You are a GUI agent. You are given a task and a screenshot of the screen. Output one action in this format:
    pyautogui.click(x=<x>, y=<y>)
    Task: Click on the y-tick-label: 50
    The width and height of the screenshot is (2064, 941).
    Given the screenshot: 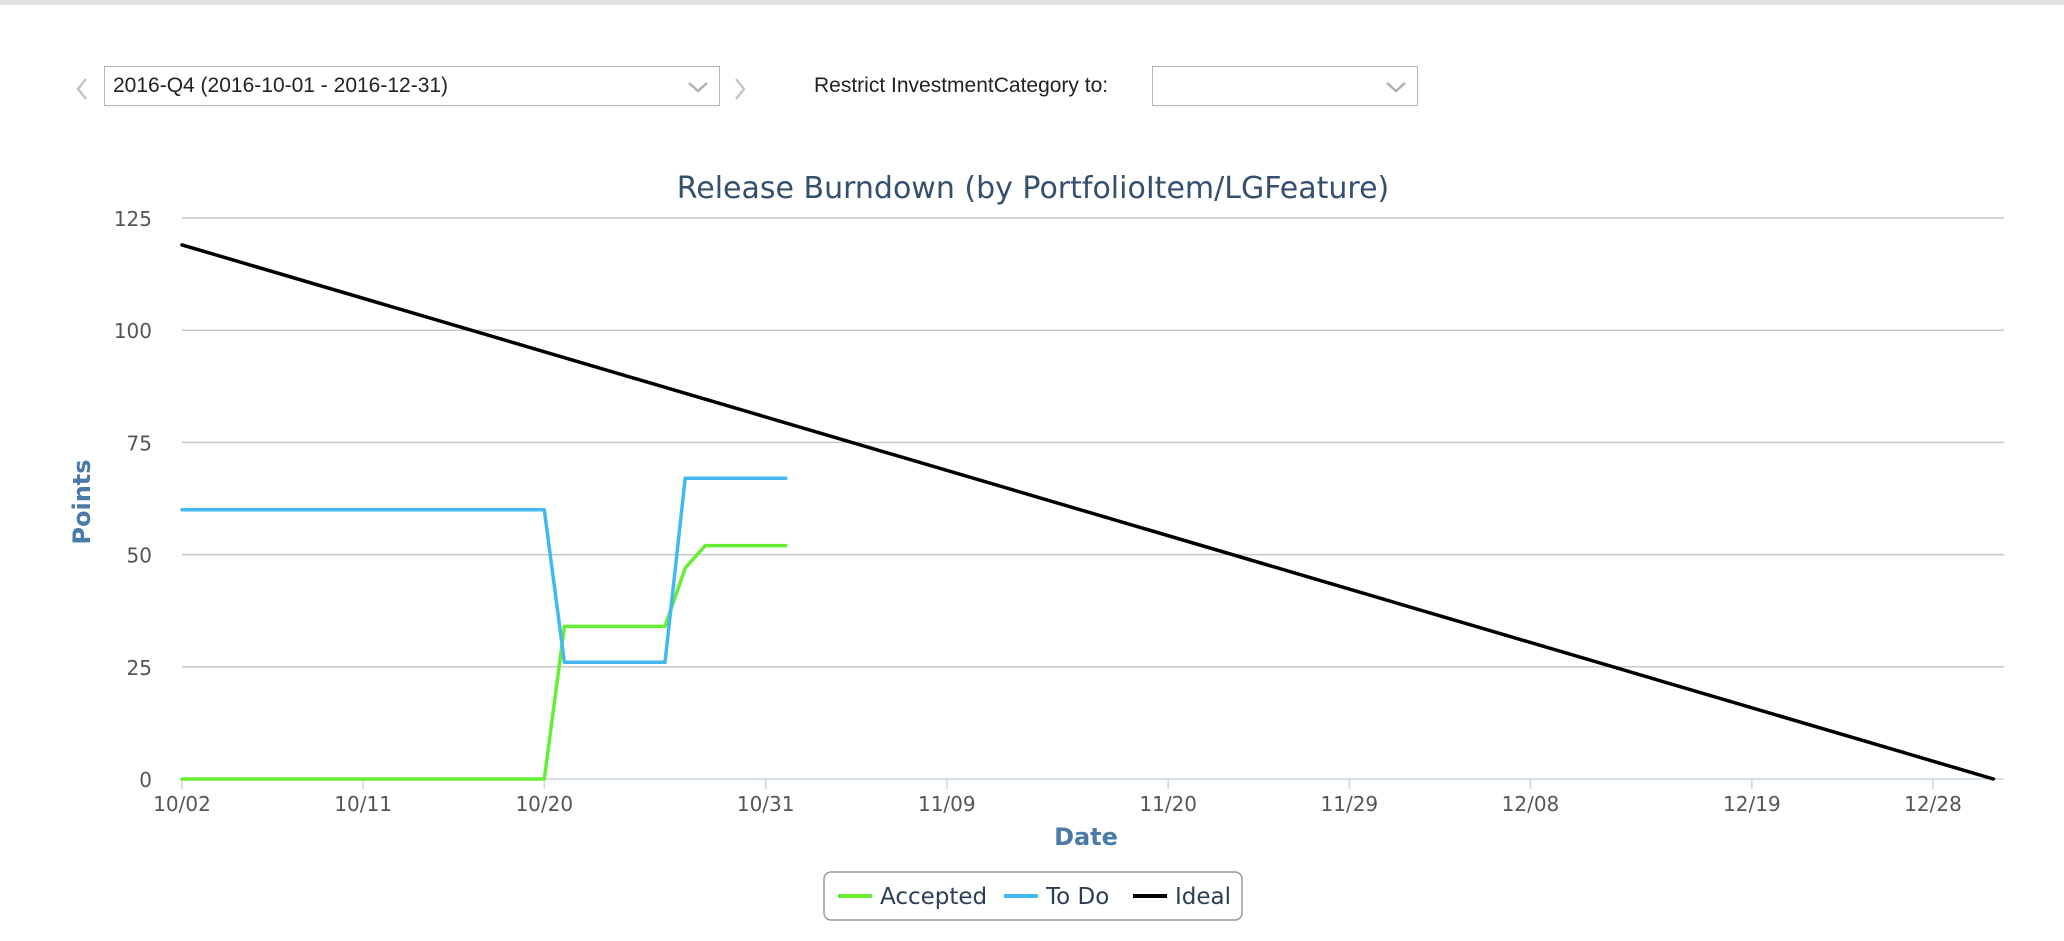 What is the action you would take?
    pyautogui.click(x=139, y=556)
    